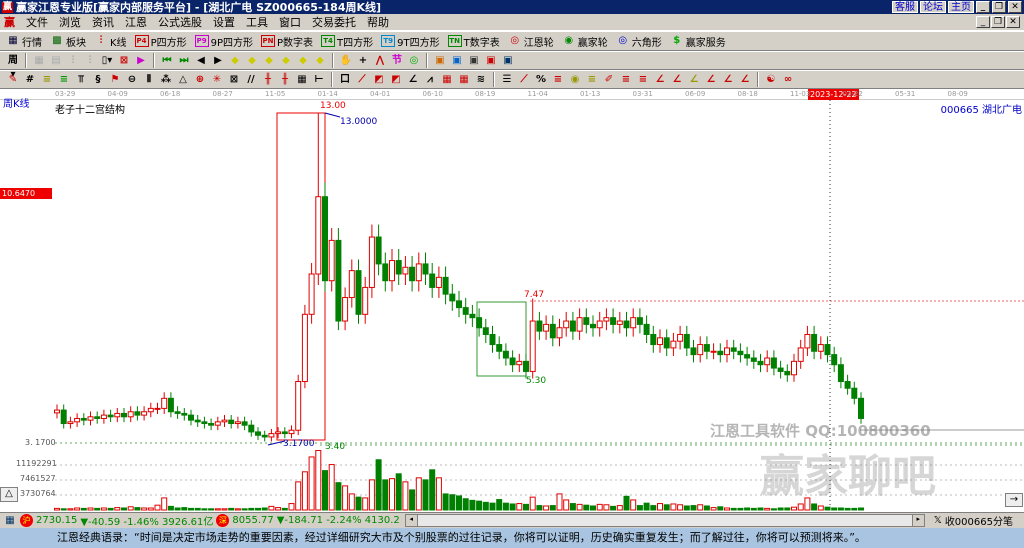  Describe the element at coordinates (287, 41) in the screenshot. I see `toolbar-item-5: PN P数字表` at that location.